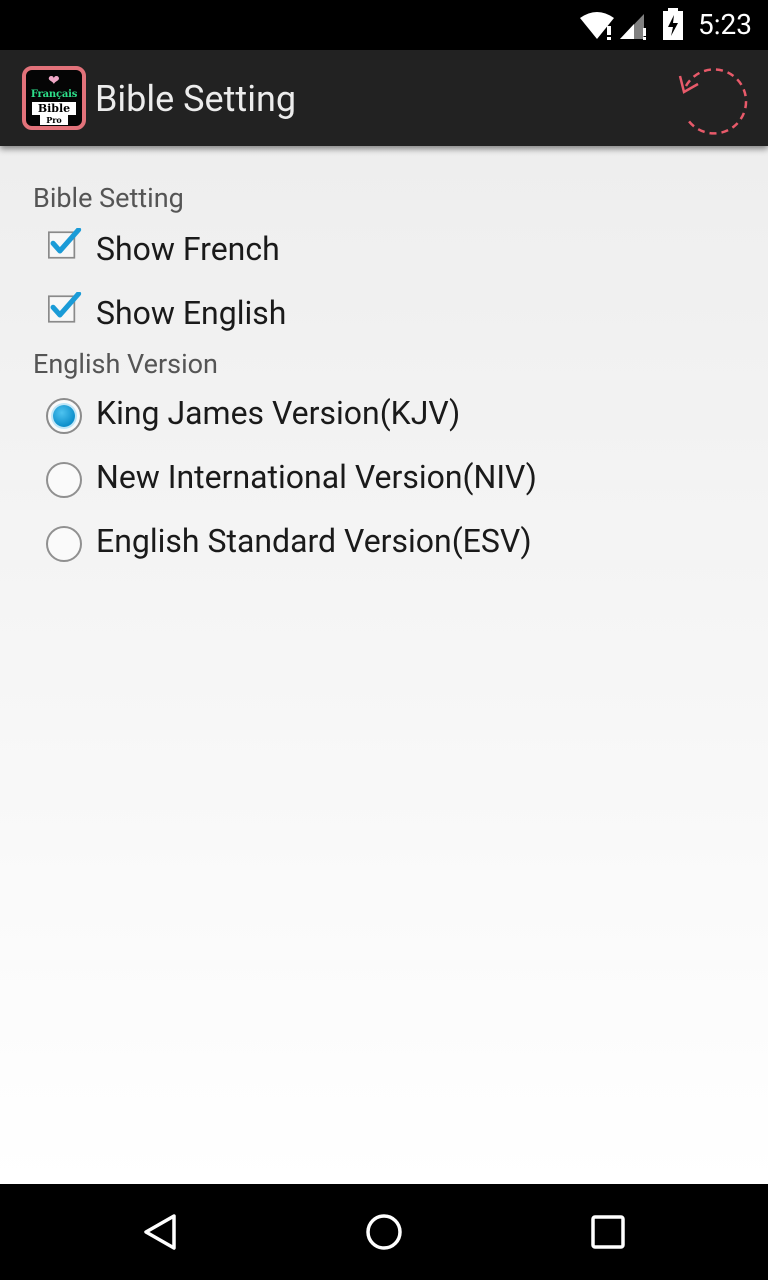  What do you see at coordinates (54, 108) in the screenshot?
I see `app-icon-text-bible: Bible` at bounding box center [54, 108].